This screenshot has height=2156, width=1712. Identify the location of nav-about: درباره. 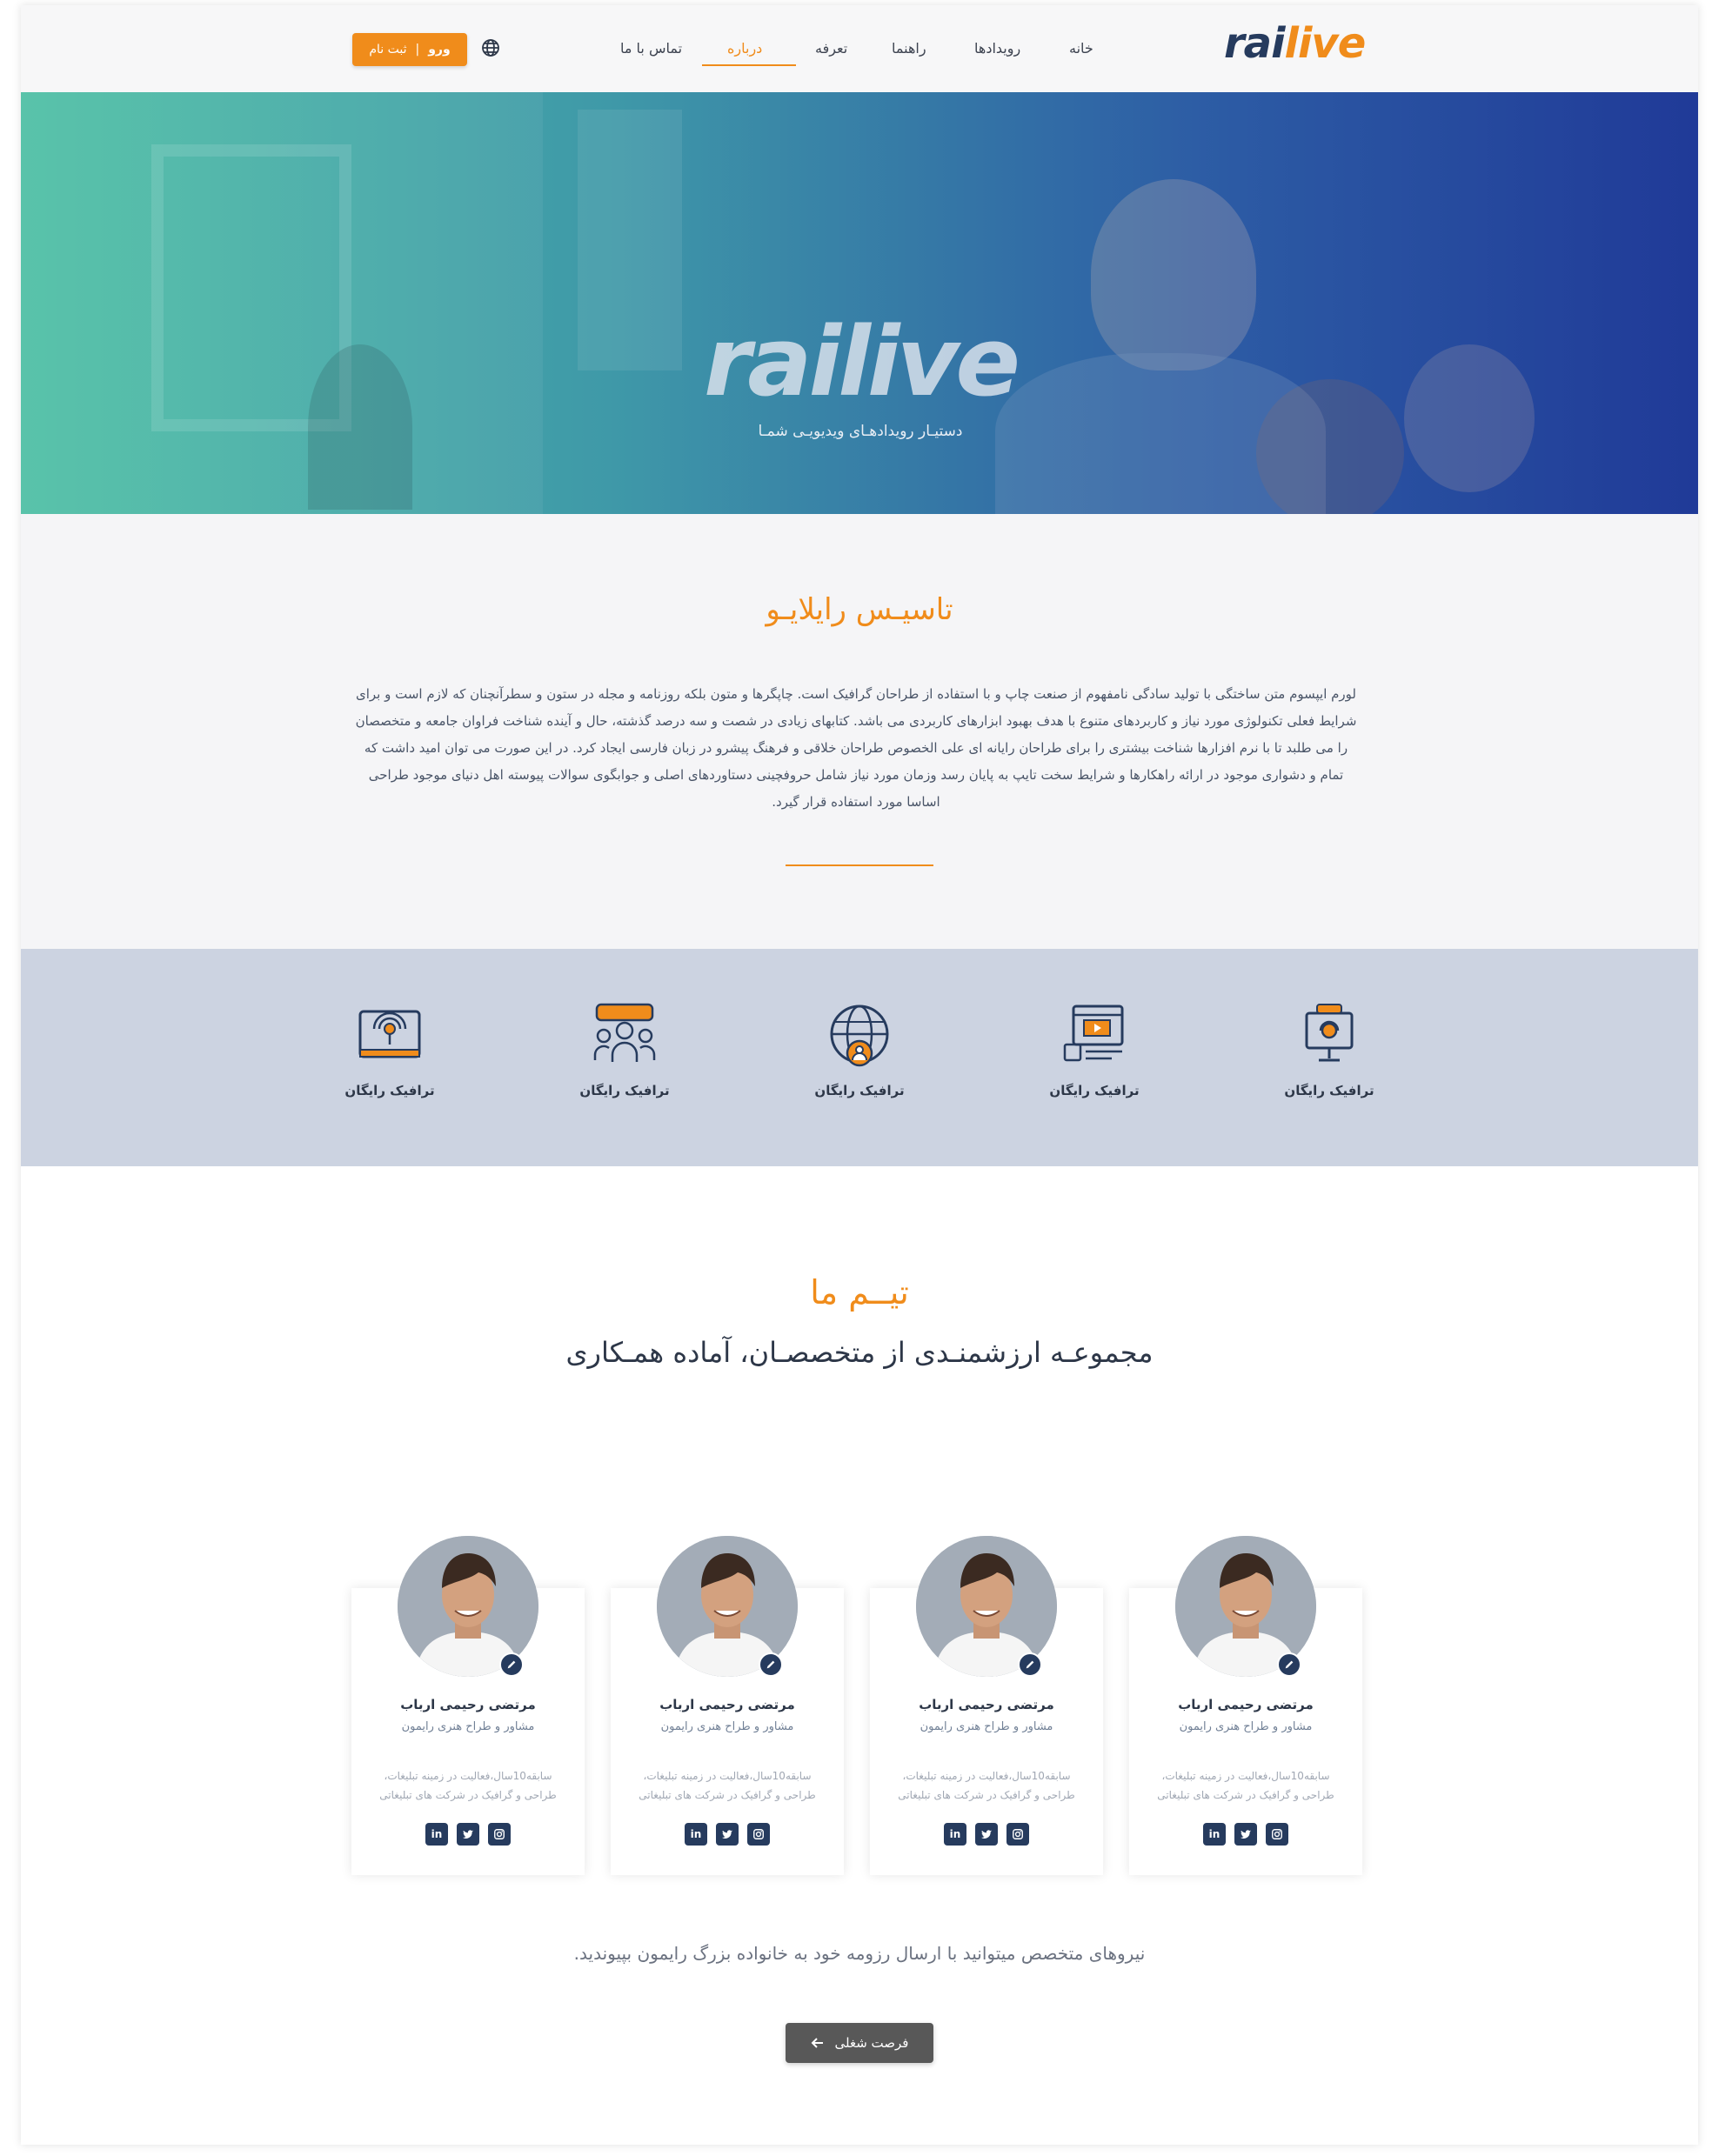
(744, 48).